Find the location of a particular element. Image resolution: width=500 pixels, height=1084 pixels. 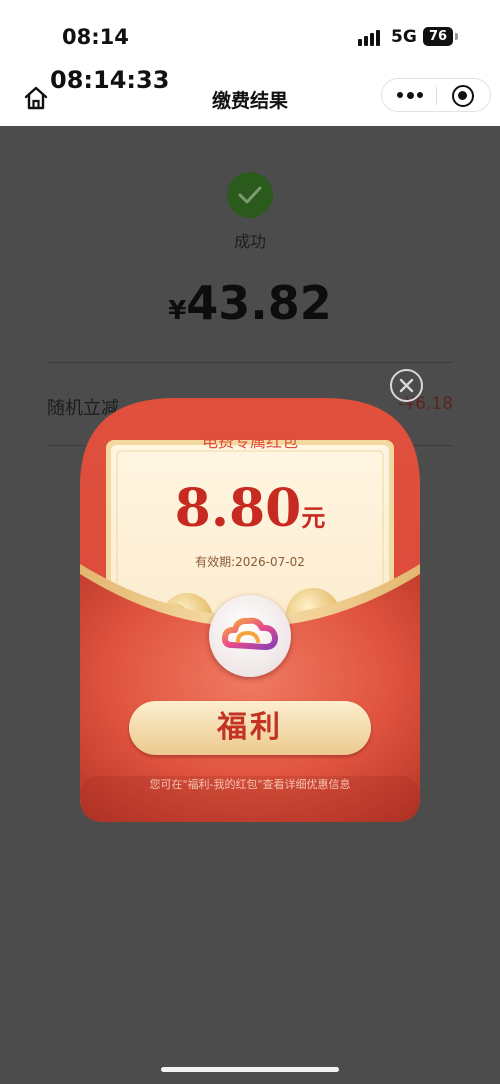

red-packet-amount-value: 8.80 is located at coordinates (238, 508).